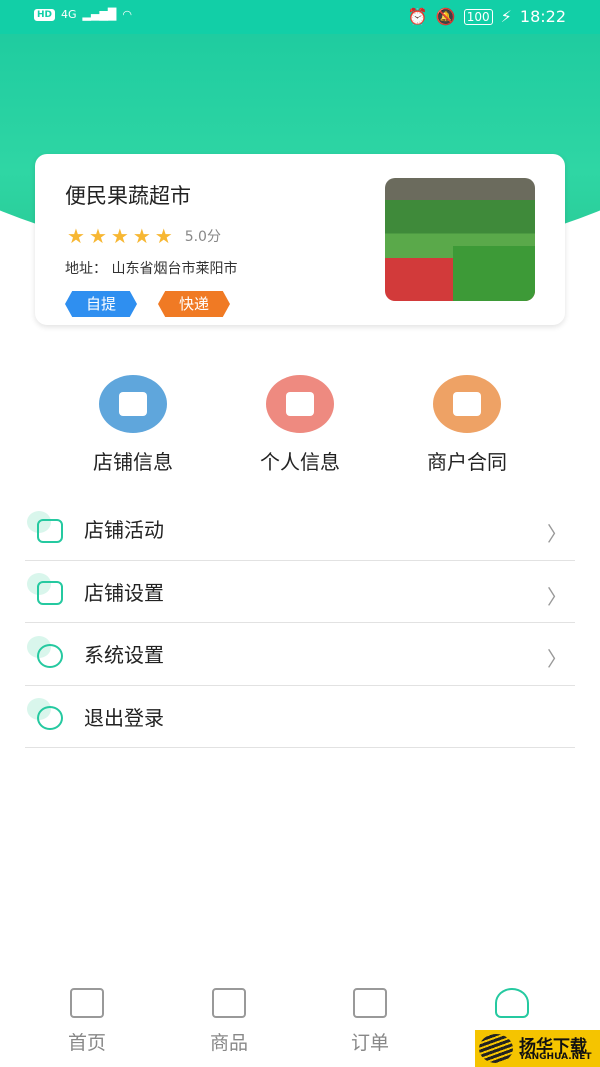  Describe the element at coordinates (496, 1048) in the screenshot. I see `watermark-icon` at that location.